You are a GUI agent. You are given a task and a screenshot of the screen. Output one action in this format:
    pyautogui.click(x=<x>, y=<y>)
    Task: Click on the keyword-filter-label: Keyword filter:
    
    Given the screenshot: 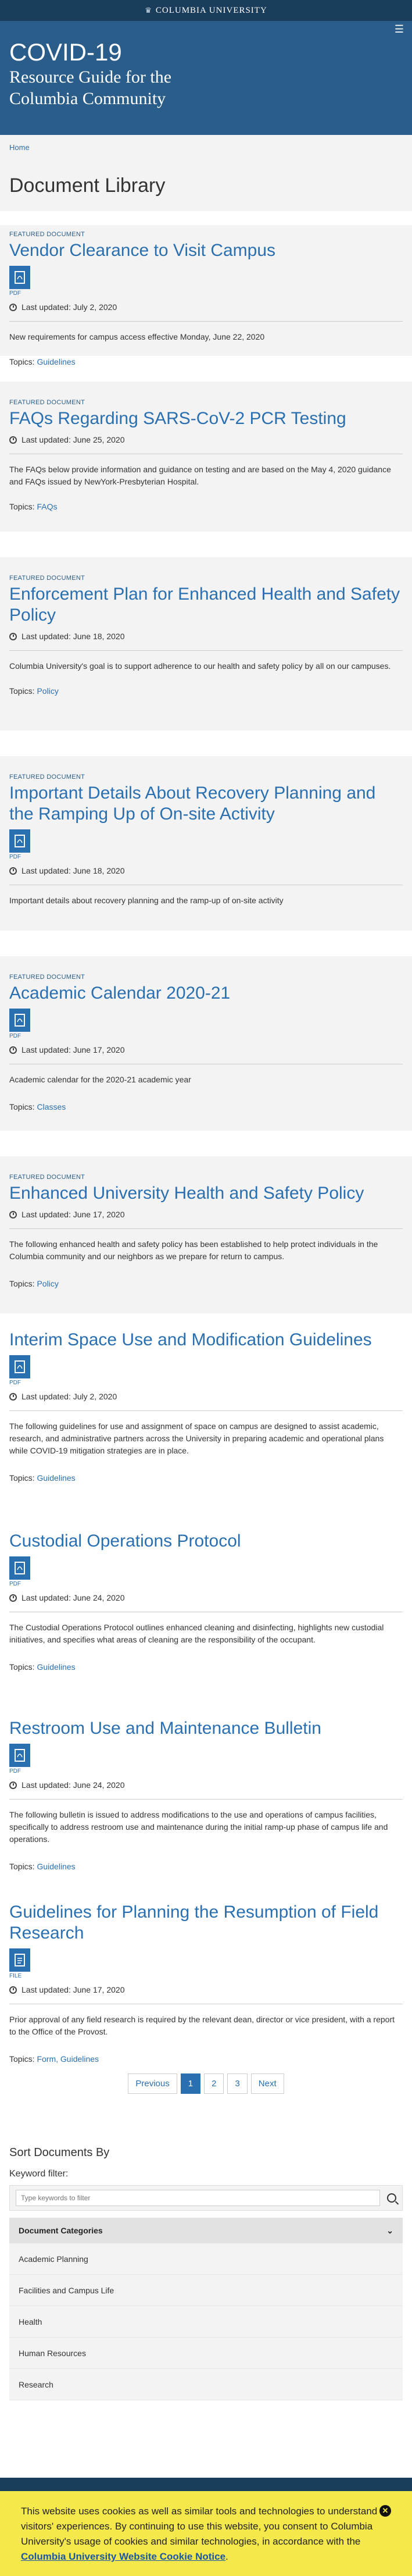 What is the action you would take?
    pyautogui.click(x=39, y=2174)
    